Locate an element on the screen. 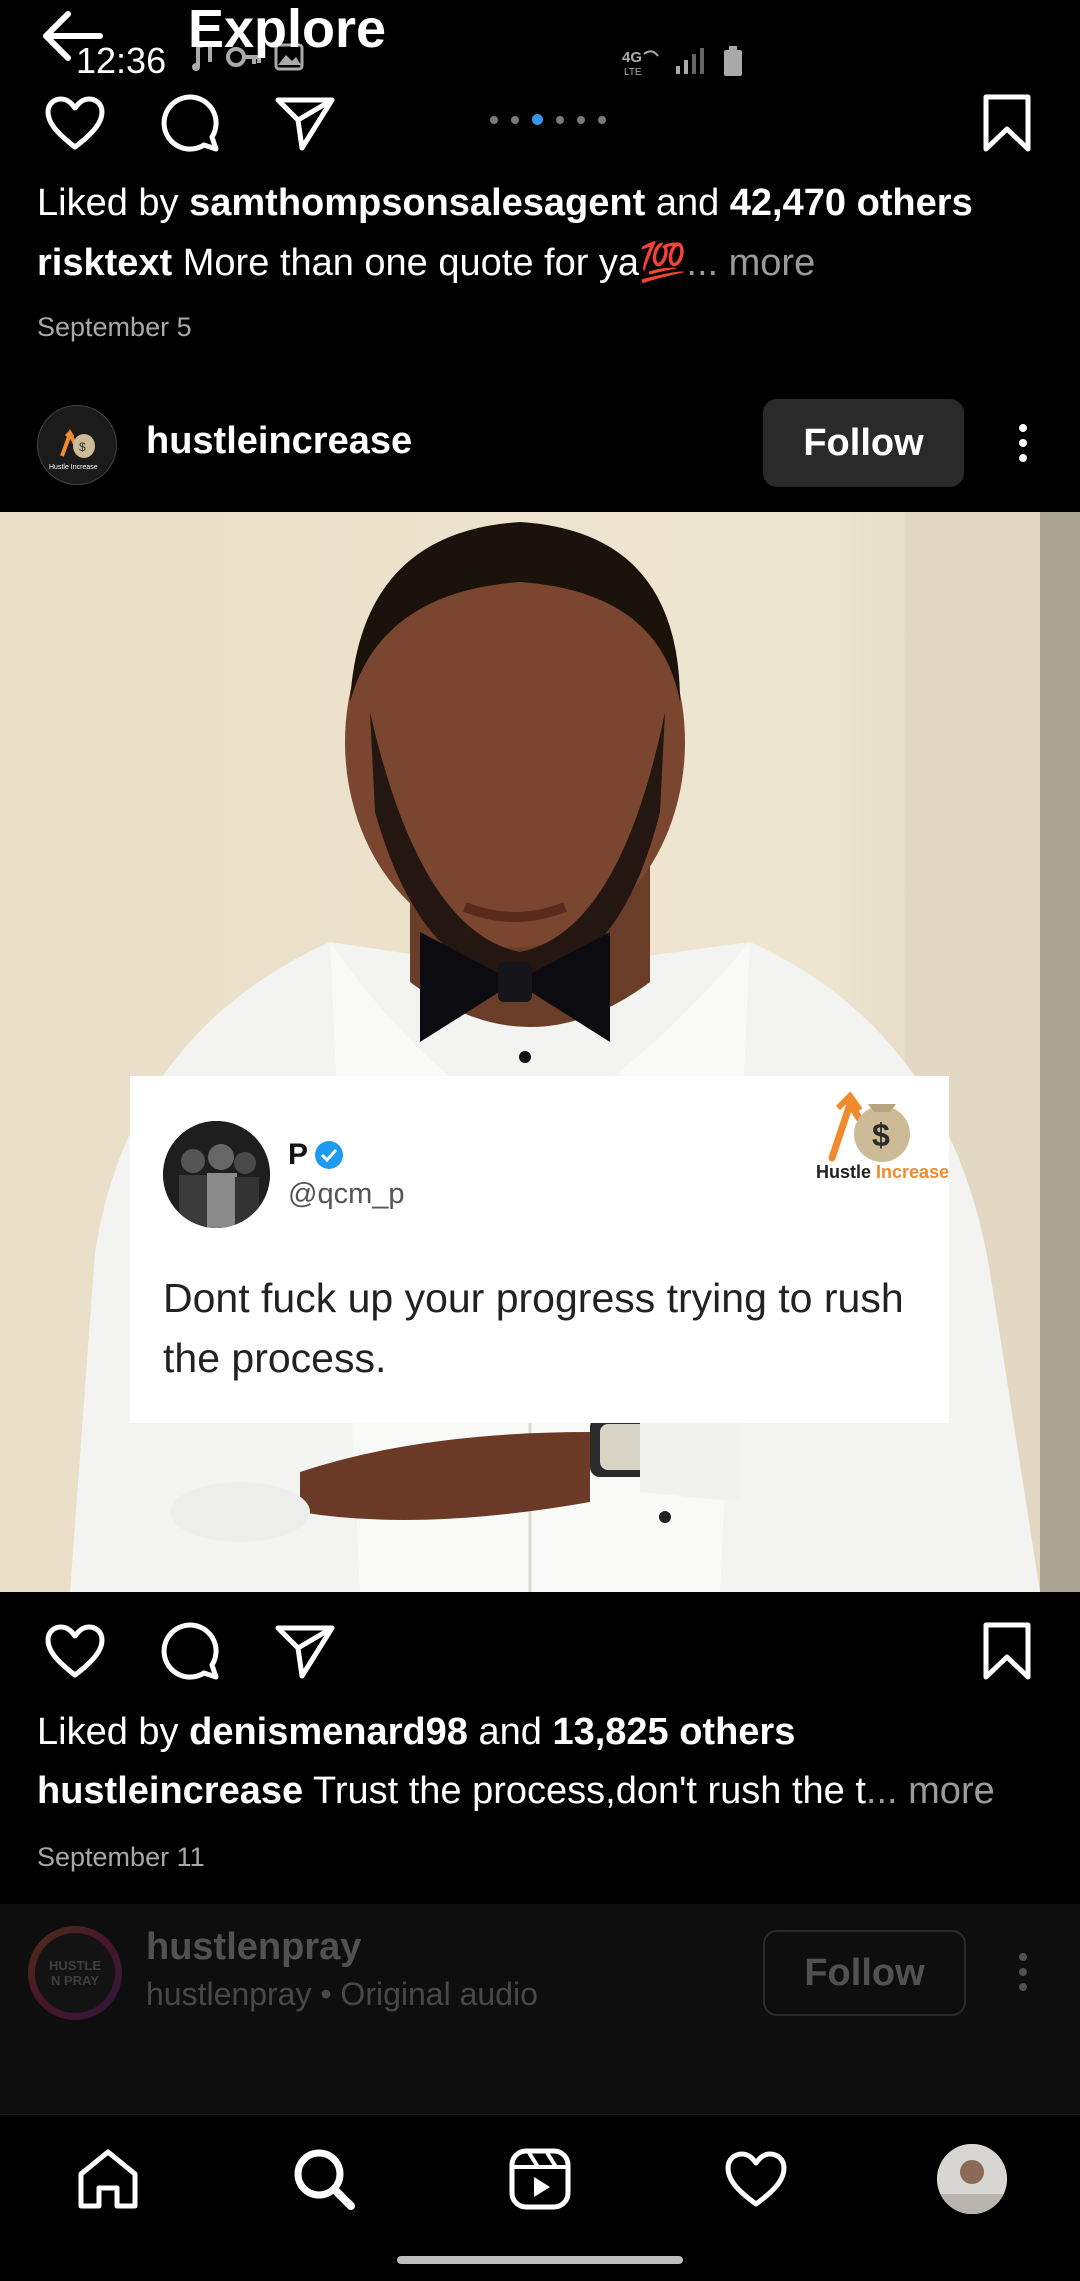 Image resolution: width=1080 pixels, height=2281 pixels. profile-avatar is located at coordinates (972, 2179).